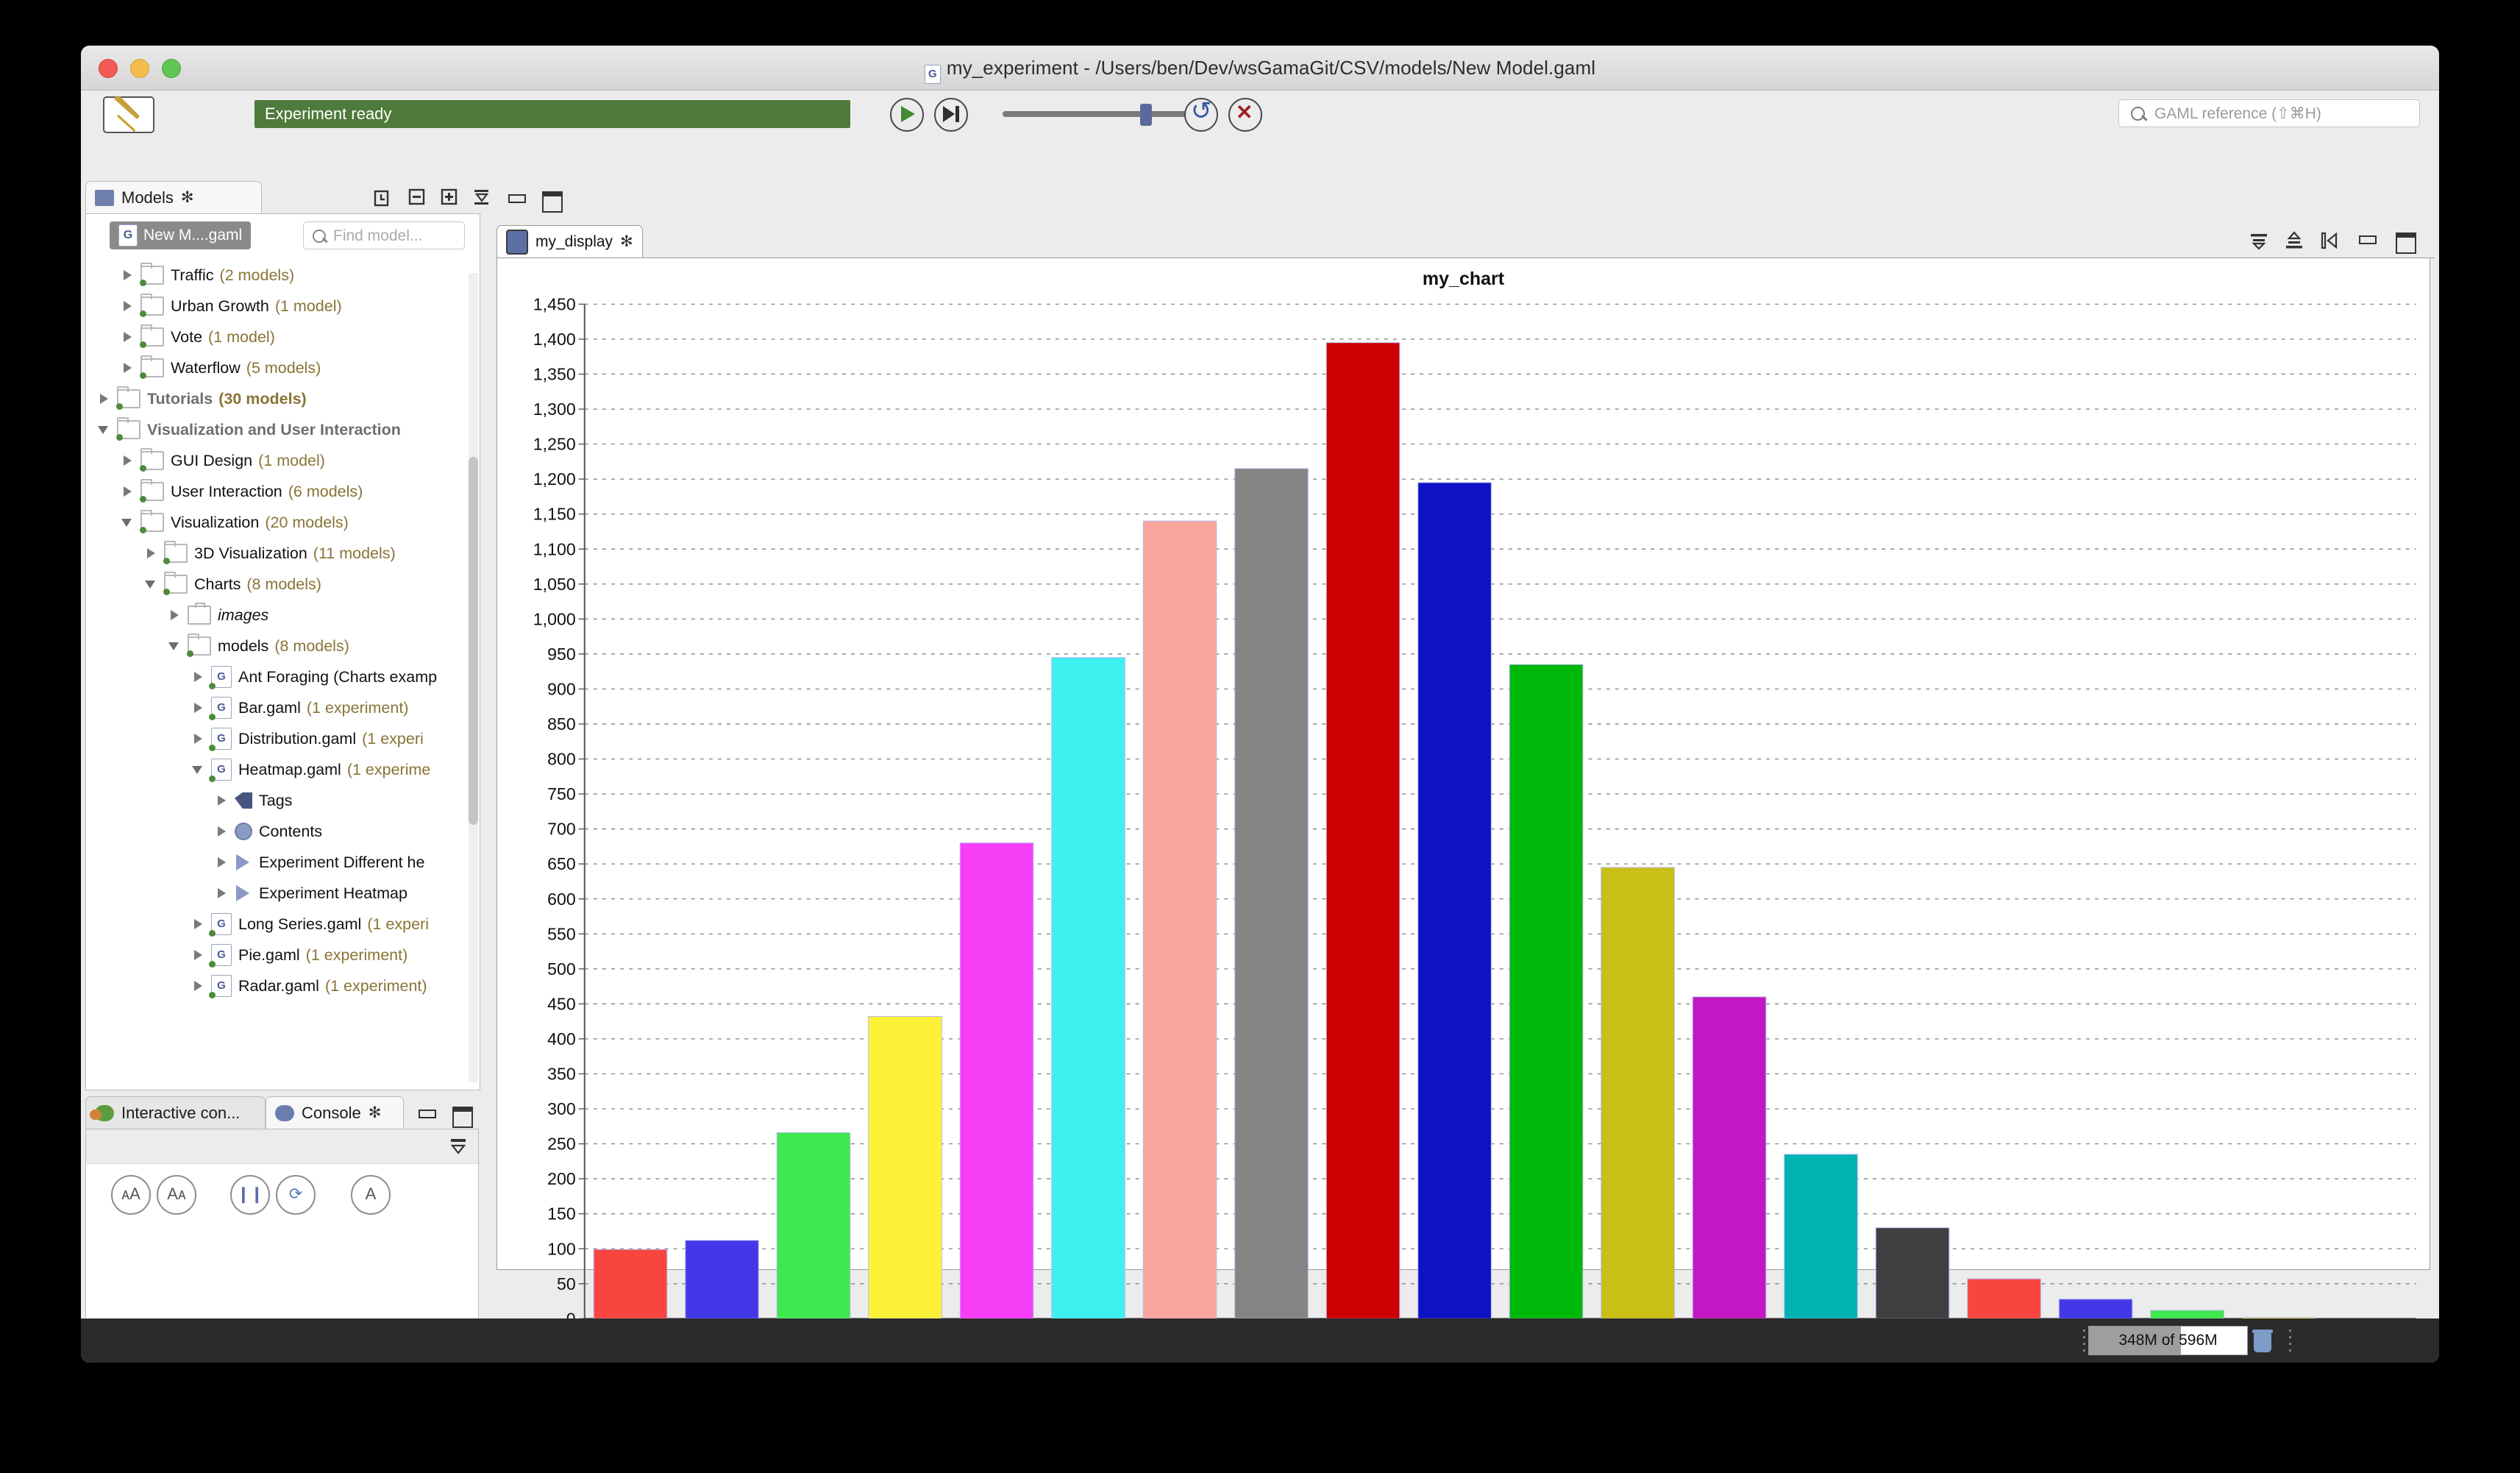 Image resolution: width=2520 pixels, height=1473 pixels. I want to click on collapse-all-icon, so click(417, 199).